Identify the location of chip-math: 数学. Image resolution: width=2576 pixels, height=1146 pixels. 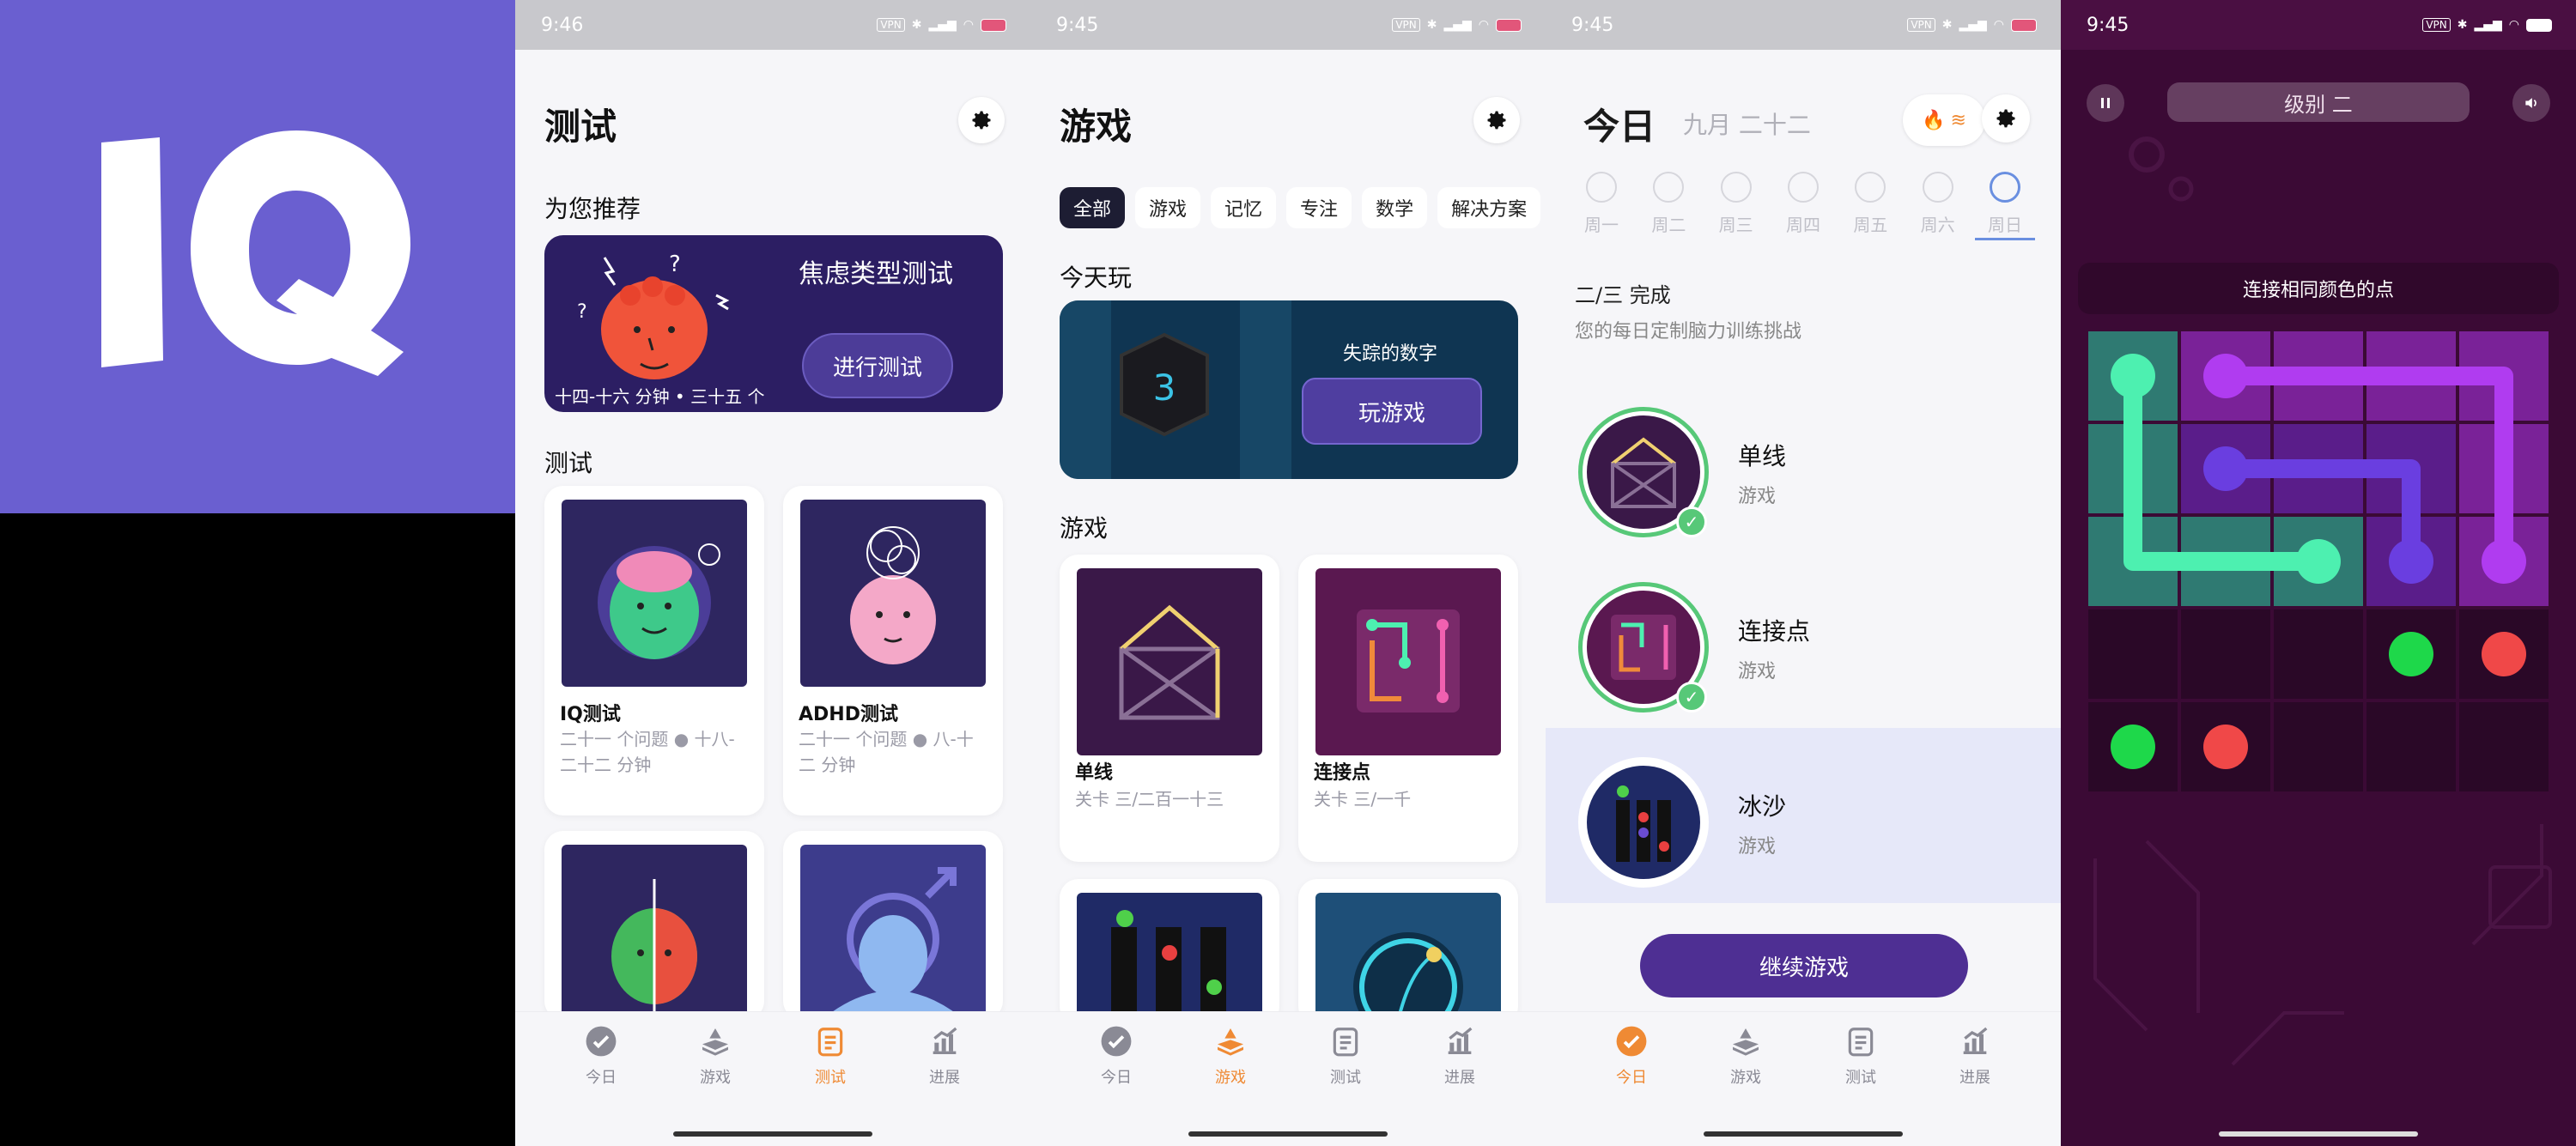
(1395, 208).